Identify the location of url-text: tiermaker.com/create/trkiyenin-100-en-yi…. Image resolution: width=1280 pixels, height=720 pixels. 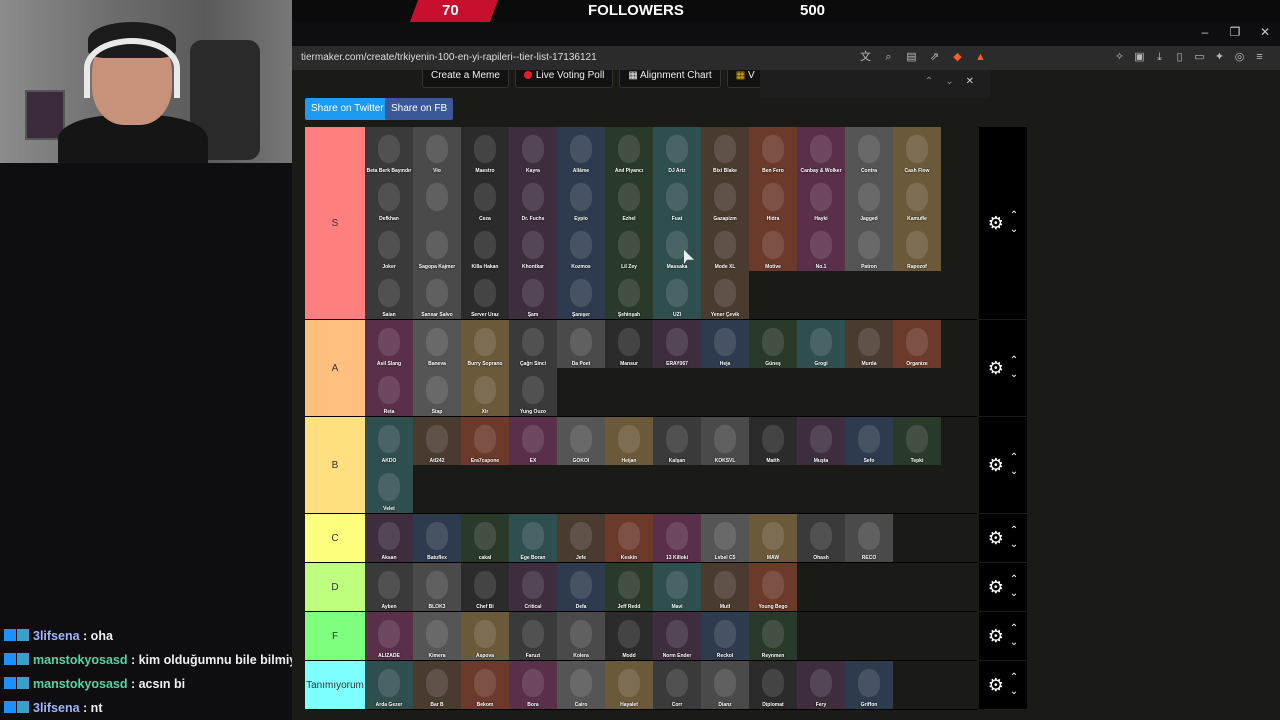
(449, 57).